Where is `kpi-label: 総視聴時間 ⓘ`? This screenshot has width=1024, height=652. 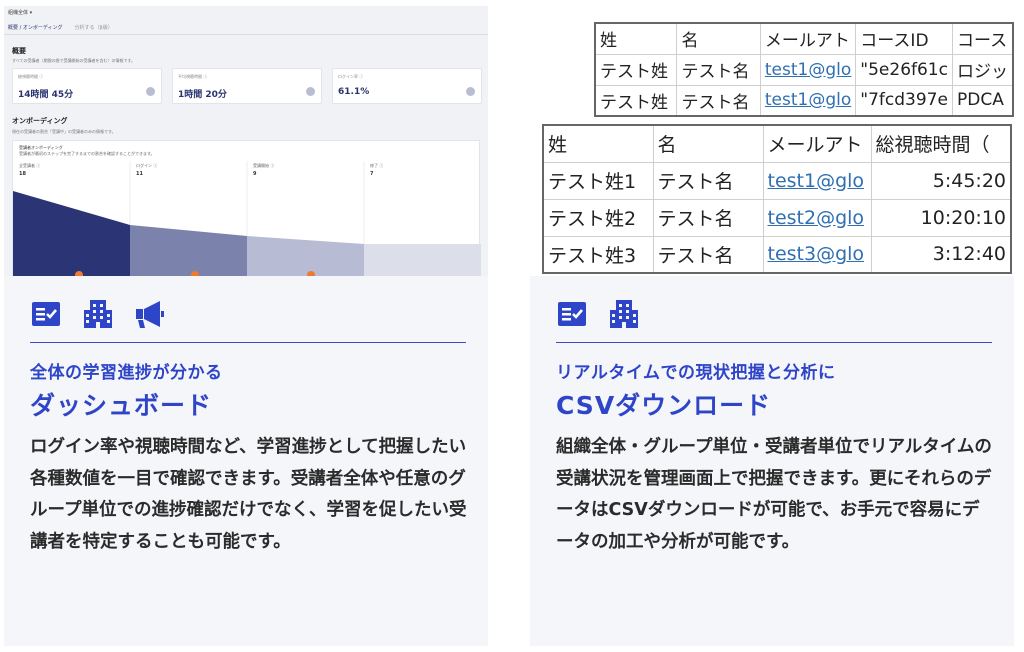 kpi-label: 総視聴時間 ⓘ is located at coordinates (31, 76).